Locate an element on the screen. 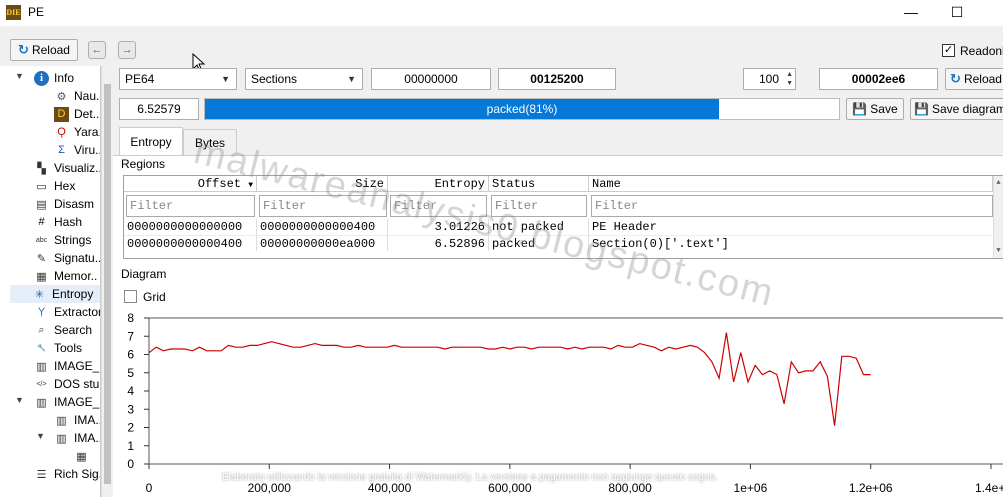  column-header-entropy: Entropy is located at coordinates (438, 184).